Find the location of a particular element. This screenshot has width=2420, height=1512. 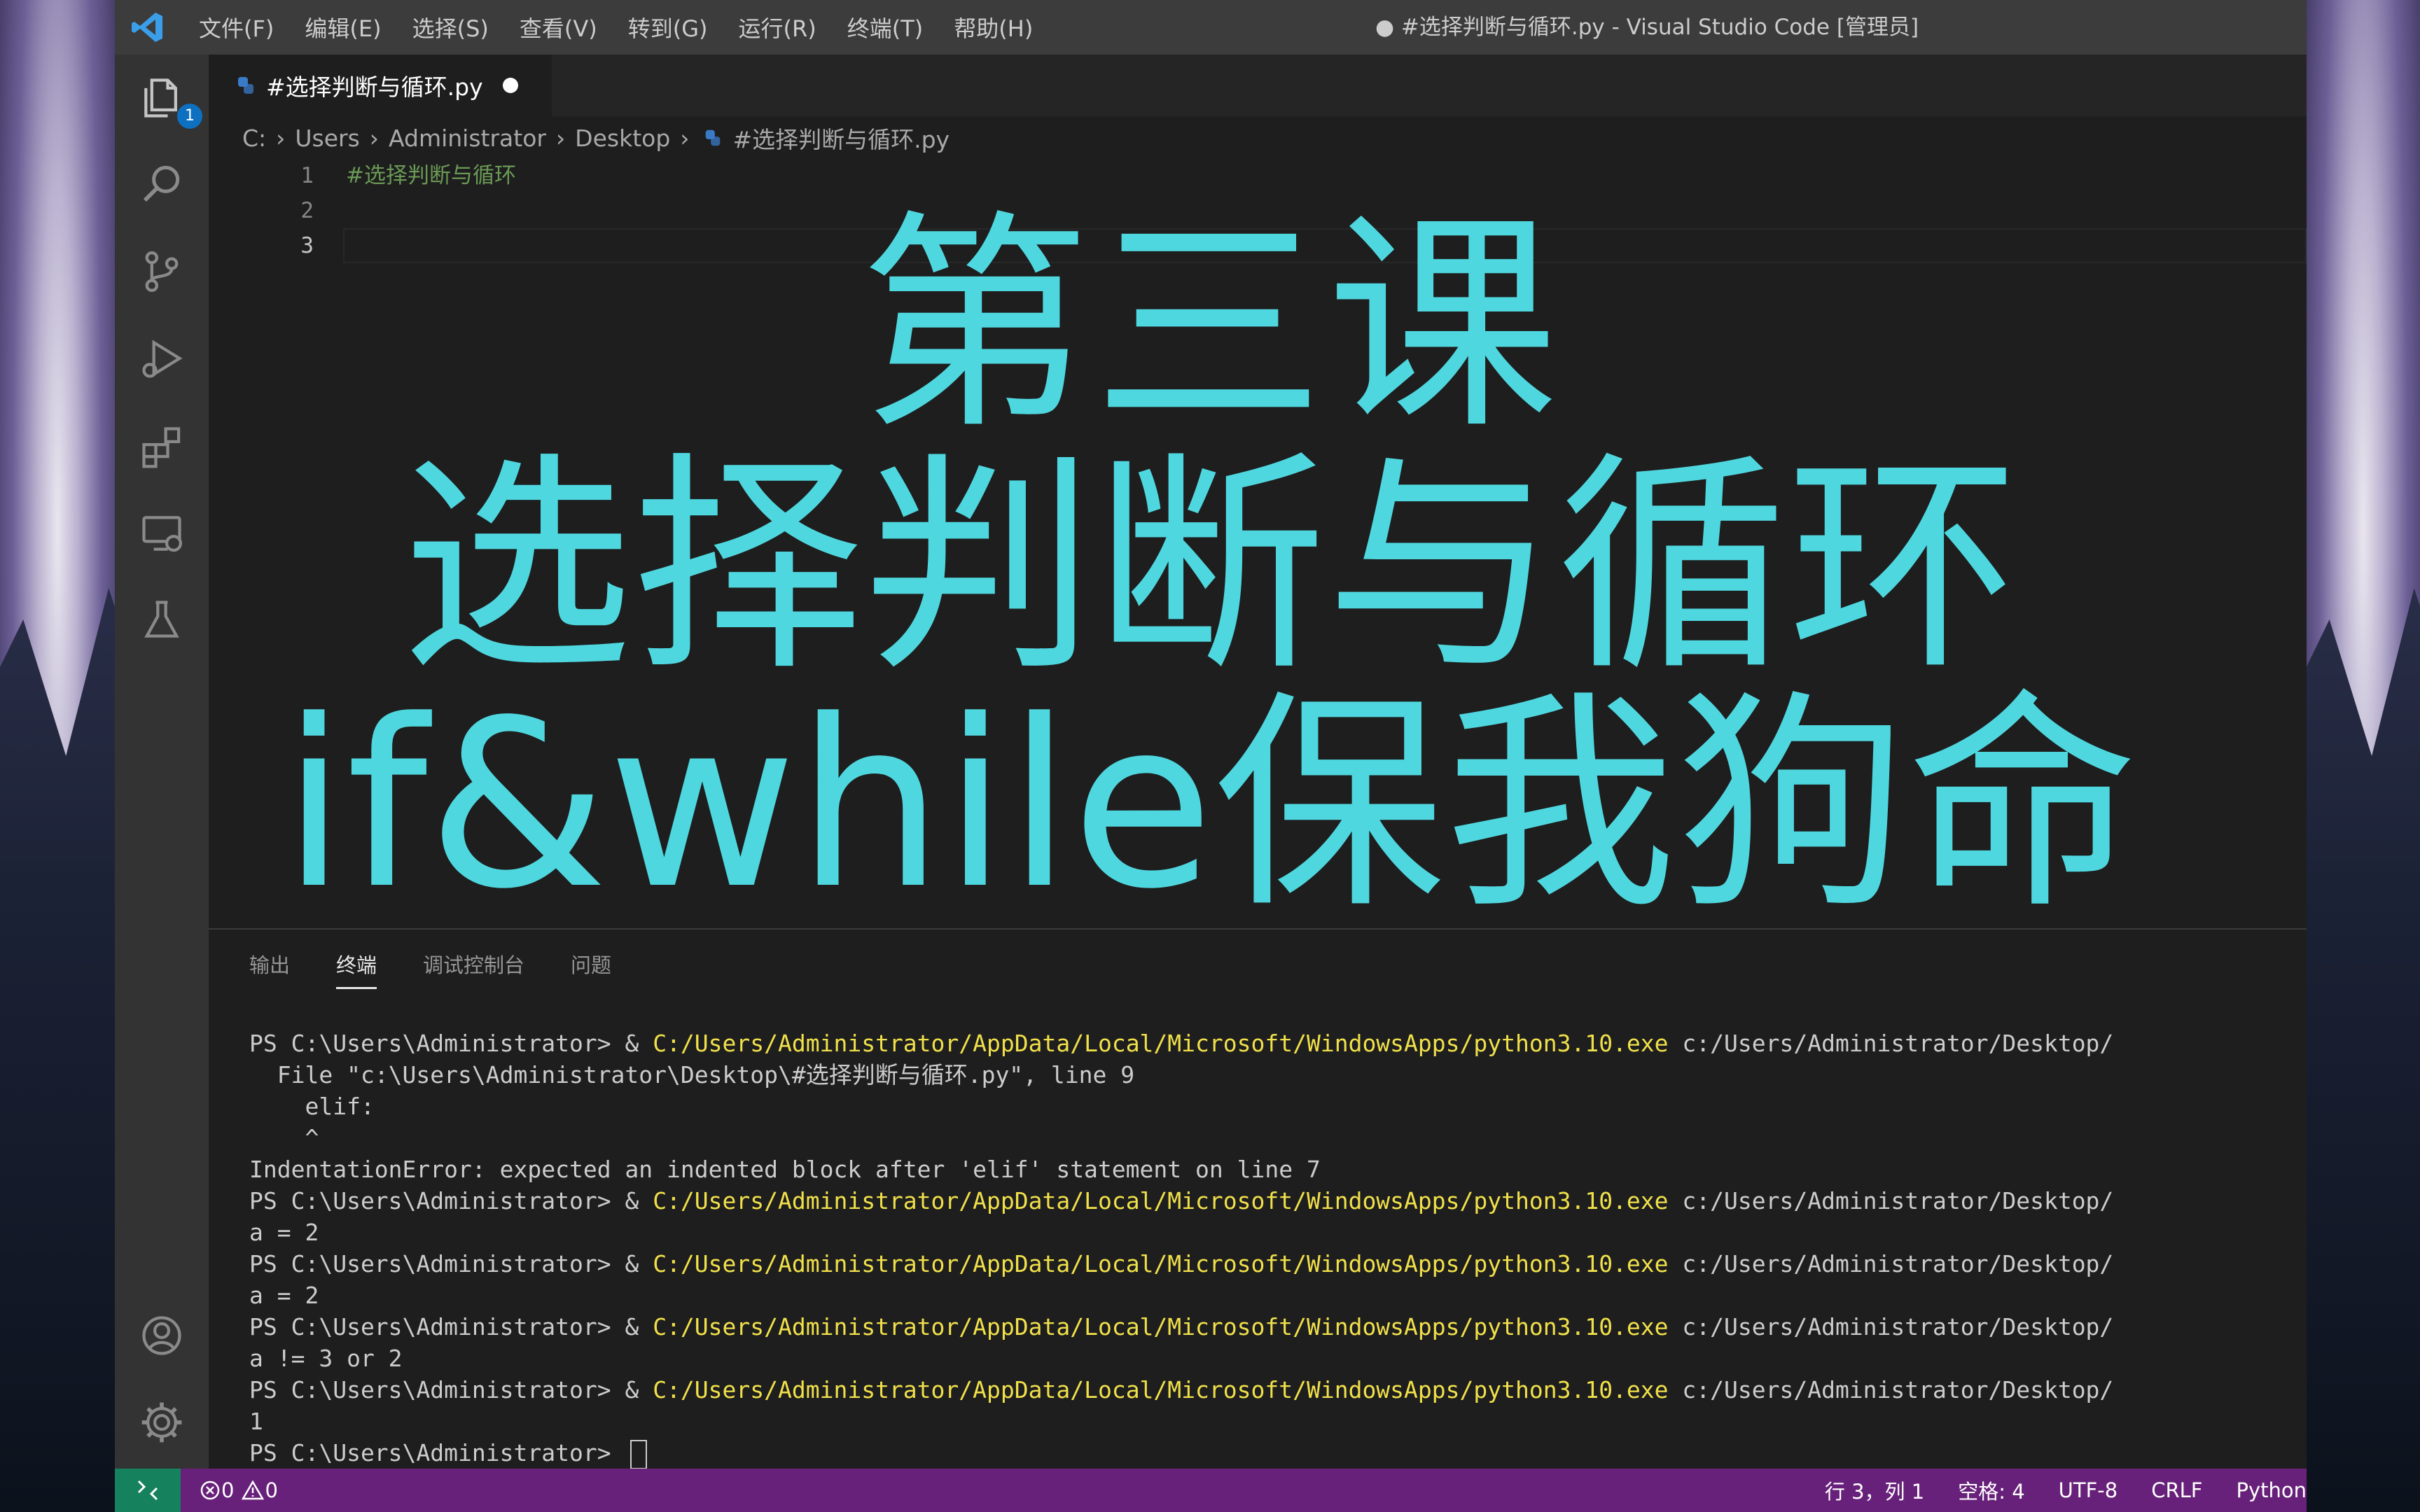

line-ending: CRLF is located at coordinates (2176, 1490).